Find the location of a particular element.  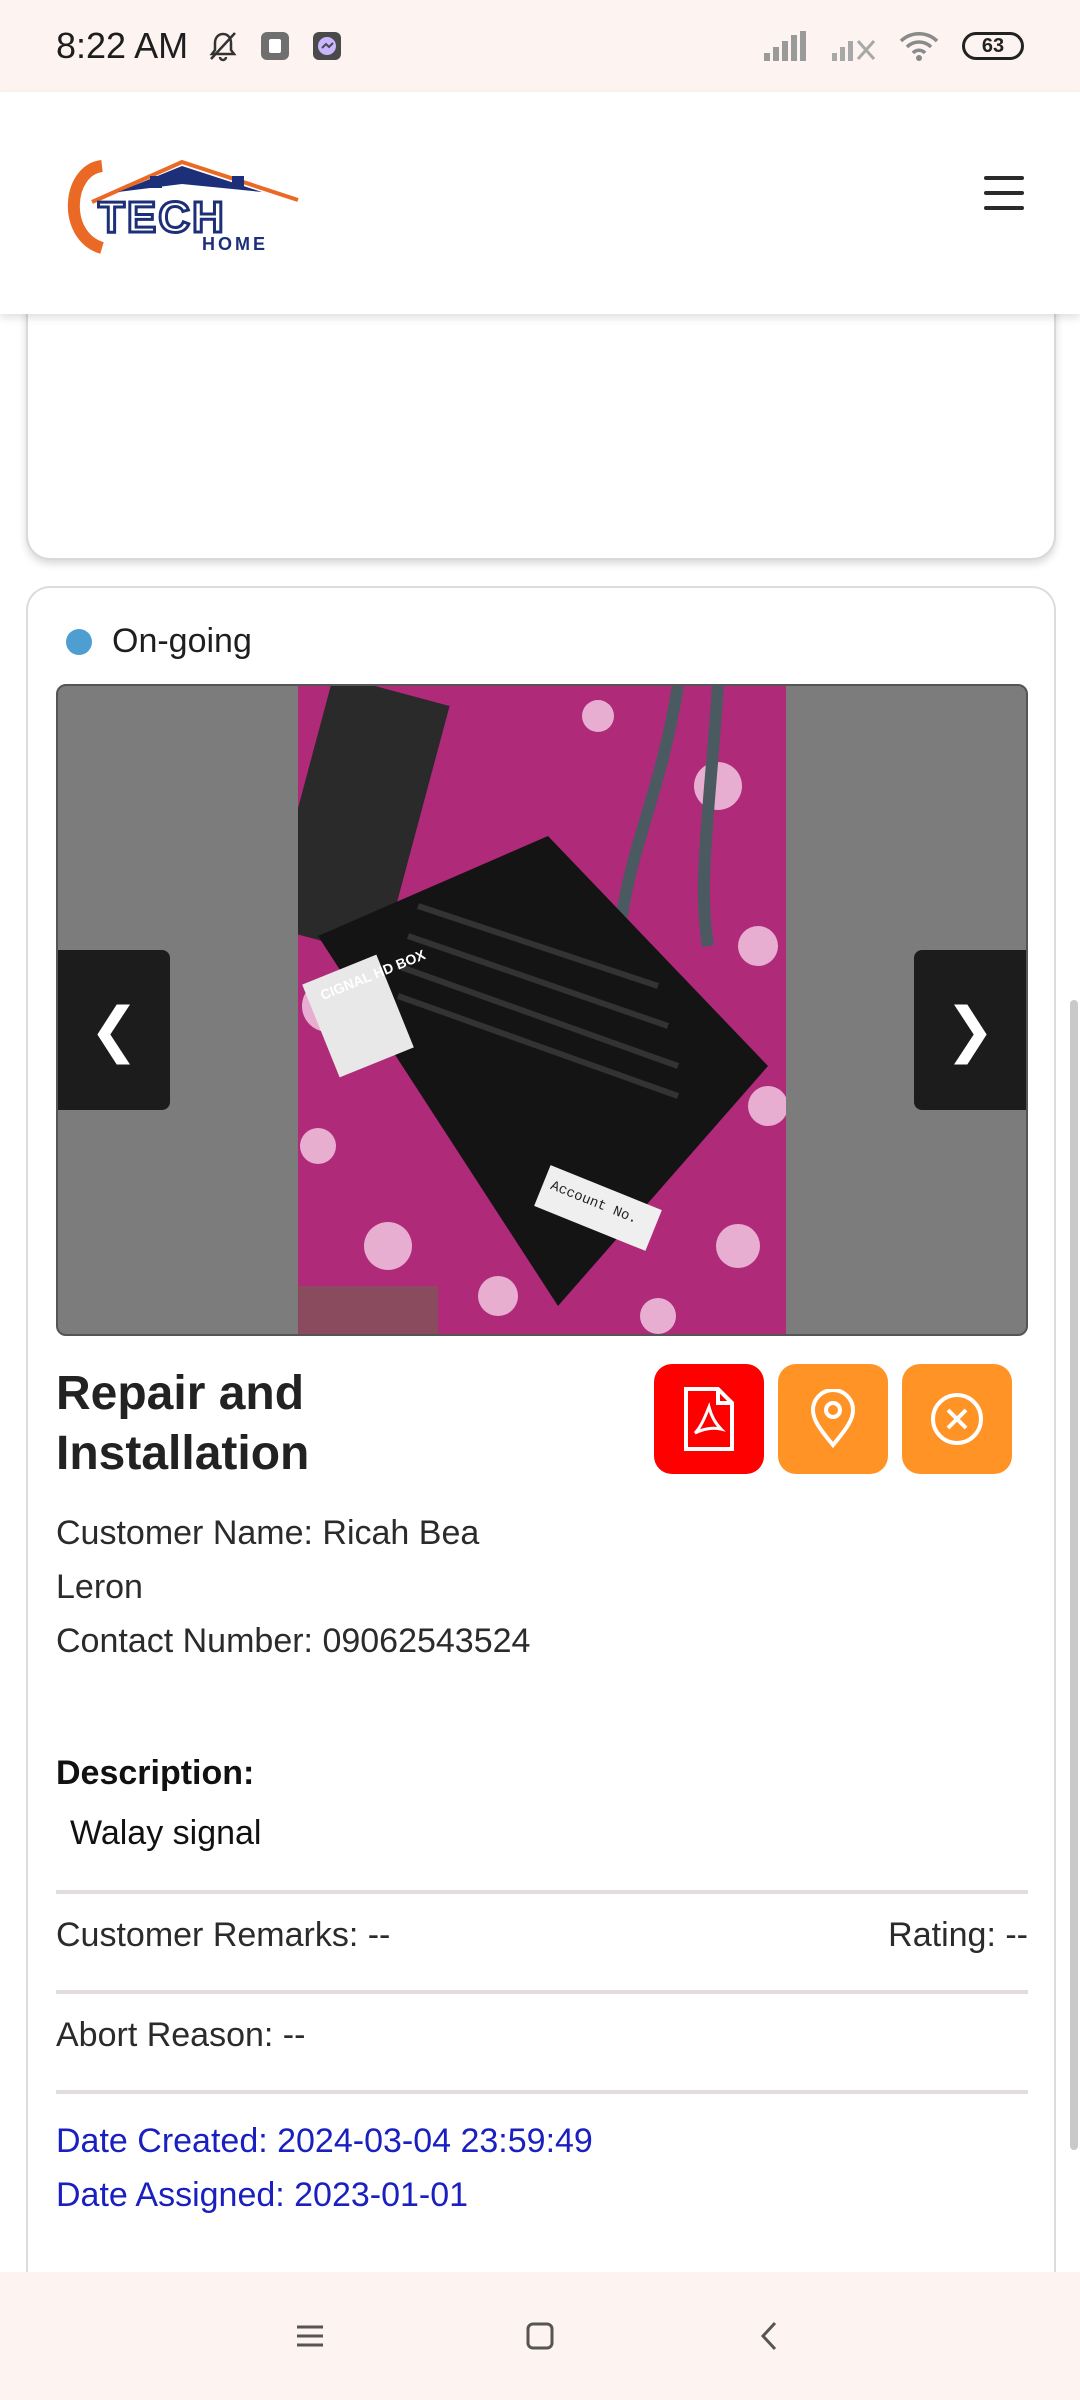

status-left: 8:22 AM is located at coordinates (200, 46).